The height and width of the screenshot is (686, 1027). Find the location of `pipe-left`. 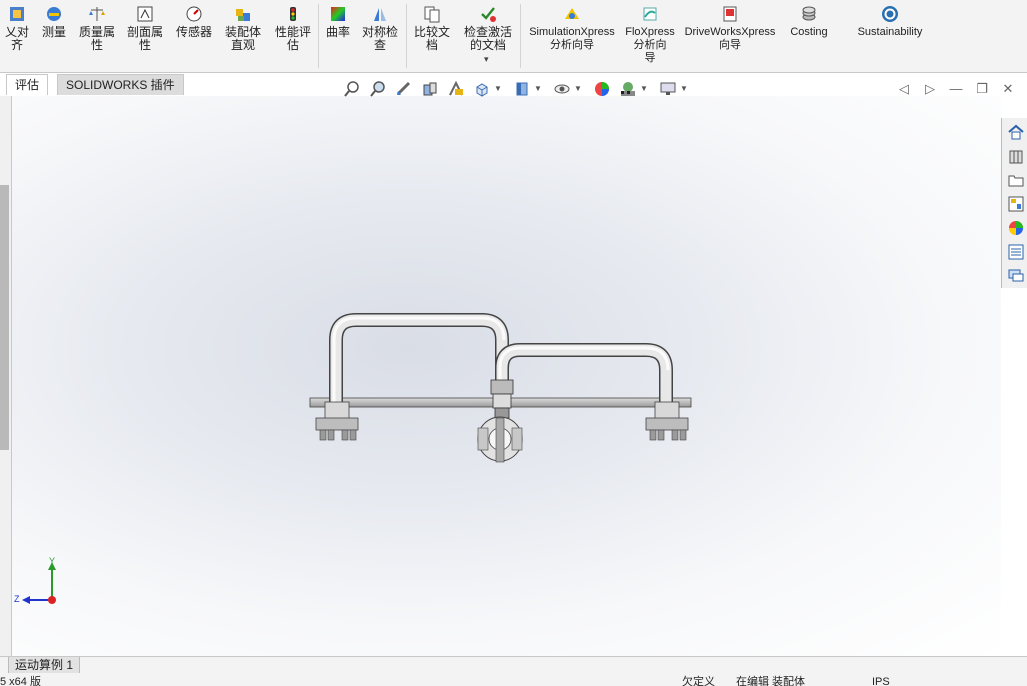

pipe-left is located at coordinates (419, 361).